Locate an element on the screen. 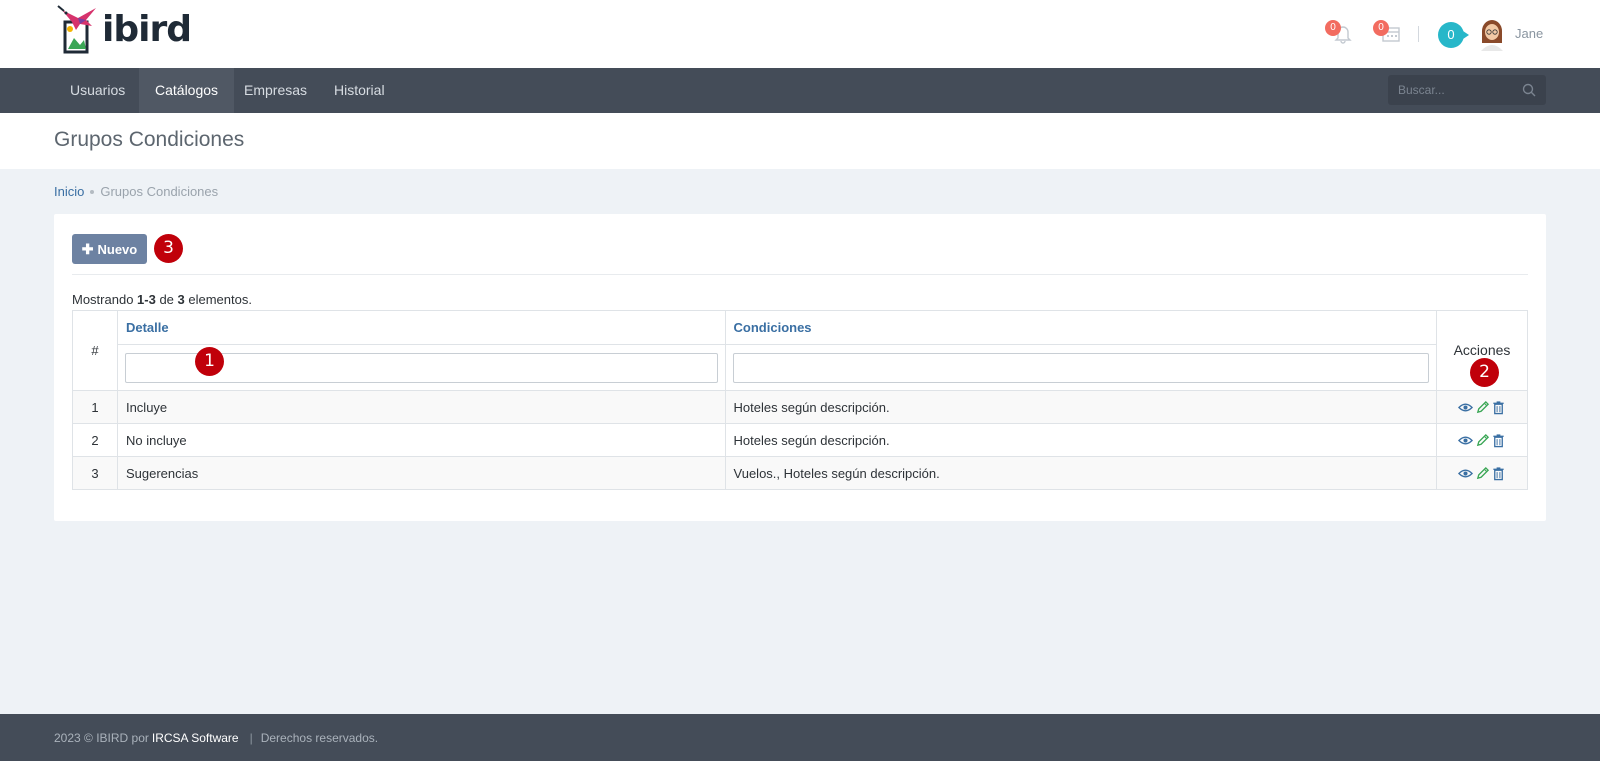 The height and width of the screenshot is (761, 1600). summary-suffix: elementos. is located at coordinates (218, 299).